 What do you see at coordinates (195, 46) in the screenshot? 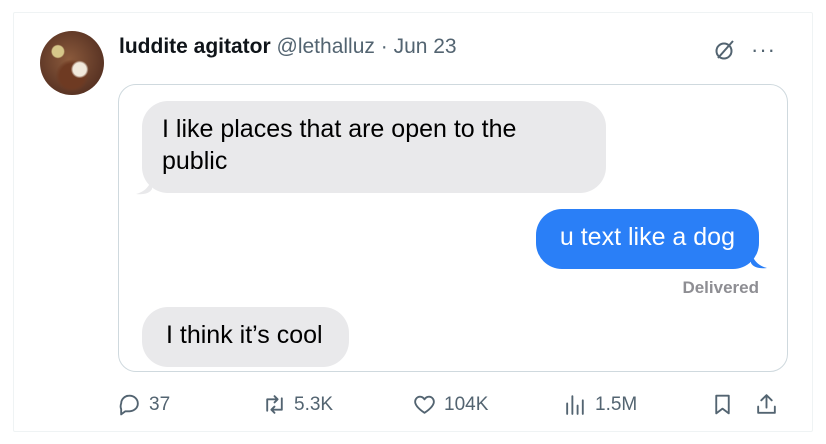
I see `author-name: luddite agitator` at bounding box center [195, 46].